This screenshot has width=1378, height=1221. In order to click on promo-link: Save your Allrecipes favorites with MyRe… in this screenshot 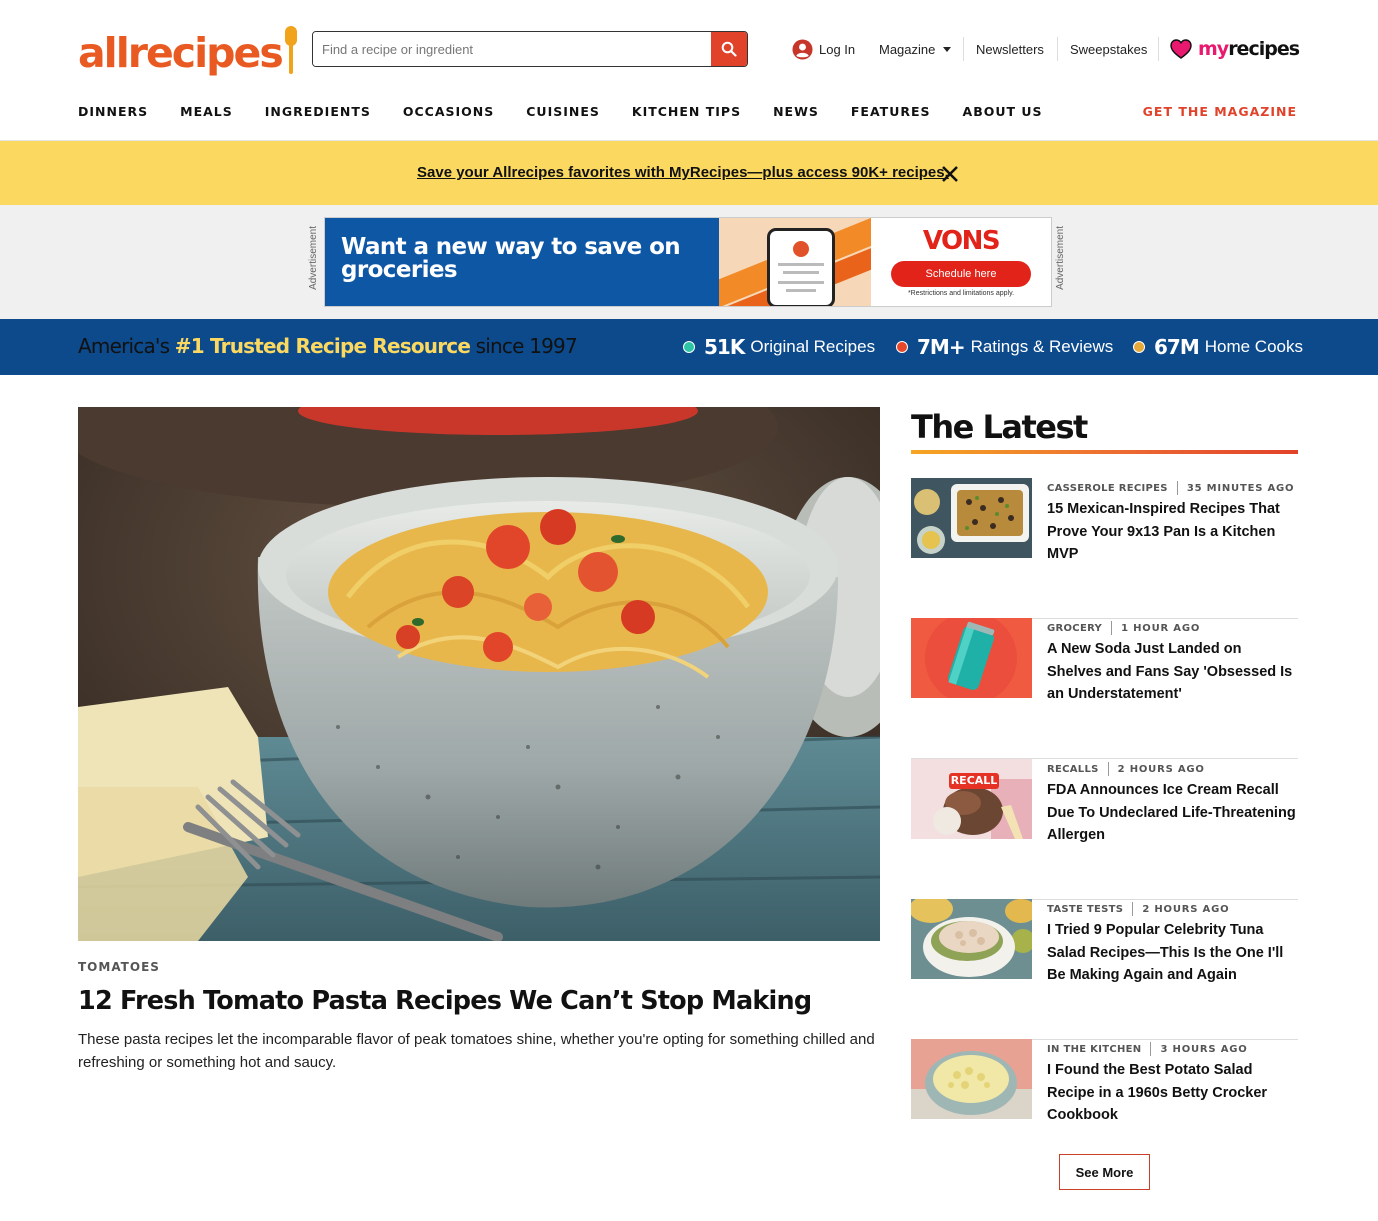, I will do `click(683, 172)`.